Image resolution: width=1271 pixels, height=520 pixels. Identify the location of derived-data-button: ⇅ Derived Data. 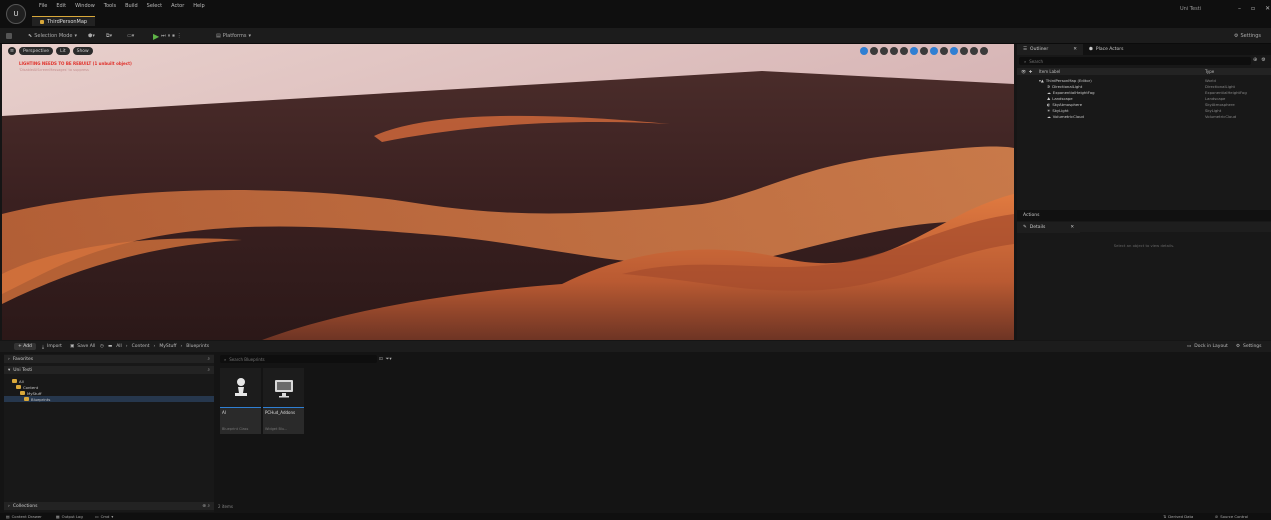
(1178, 516).